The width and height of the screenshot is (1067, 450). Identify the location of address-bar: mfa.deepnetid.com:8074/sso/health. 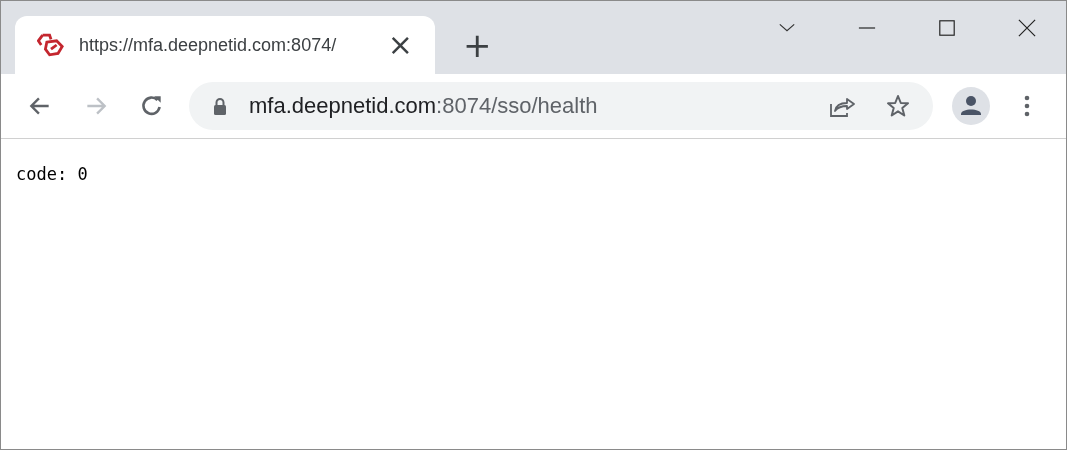
(561, 106).